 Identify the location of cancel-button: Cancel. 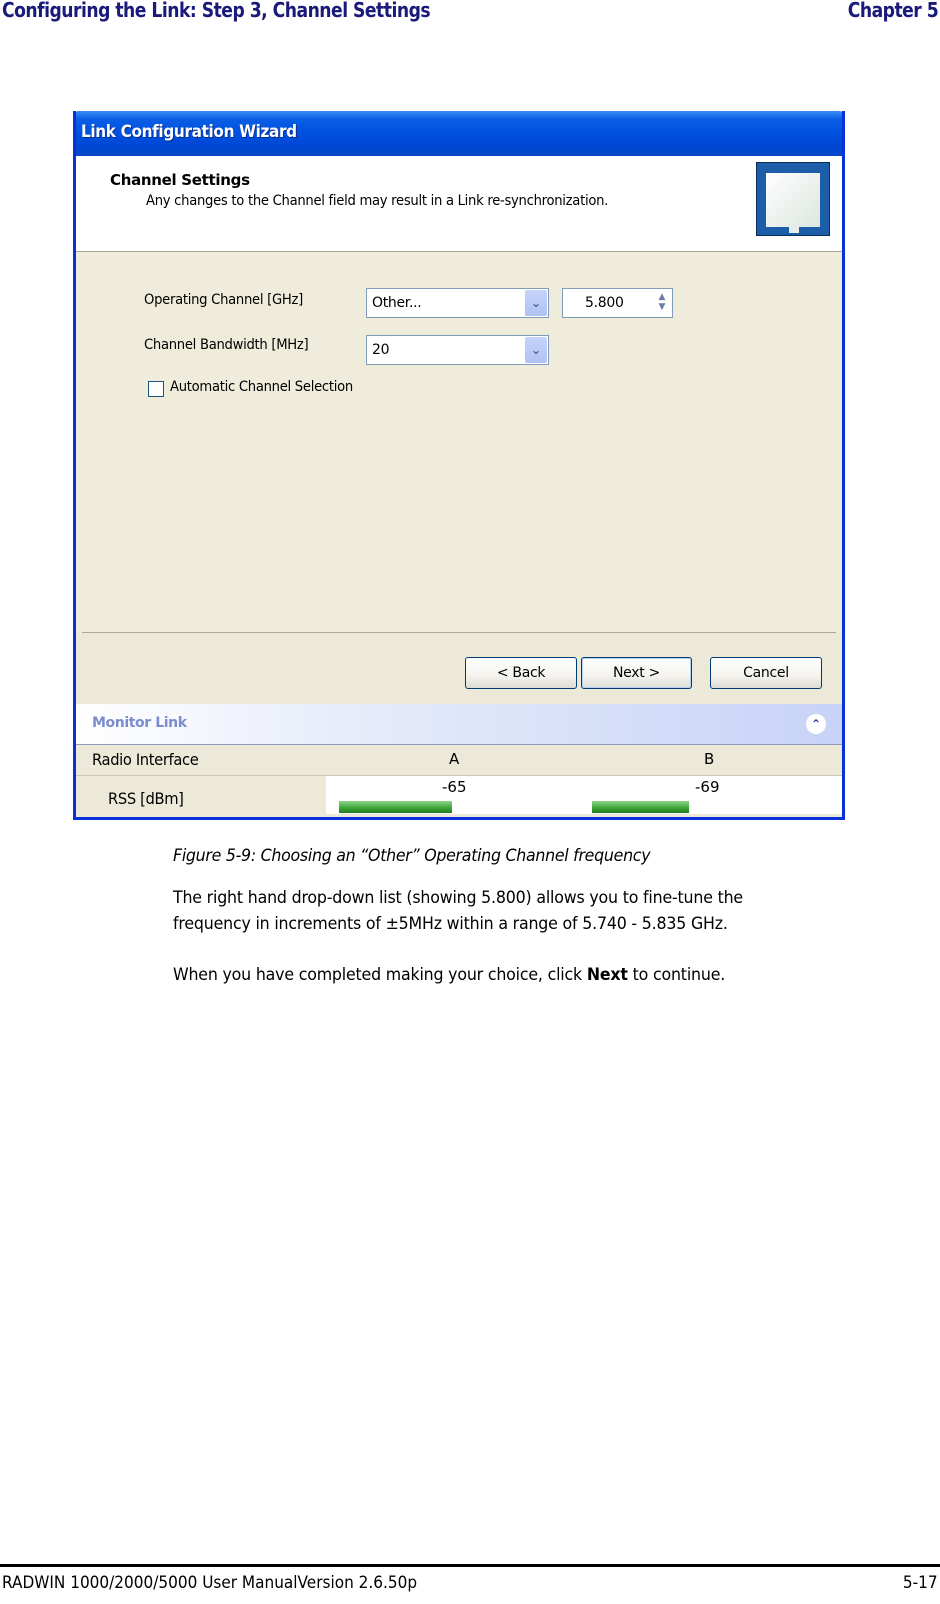
(766, 673).